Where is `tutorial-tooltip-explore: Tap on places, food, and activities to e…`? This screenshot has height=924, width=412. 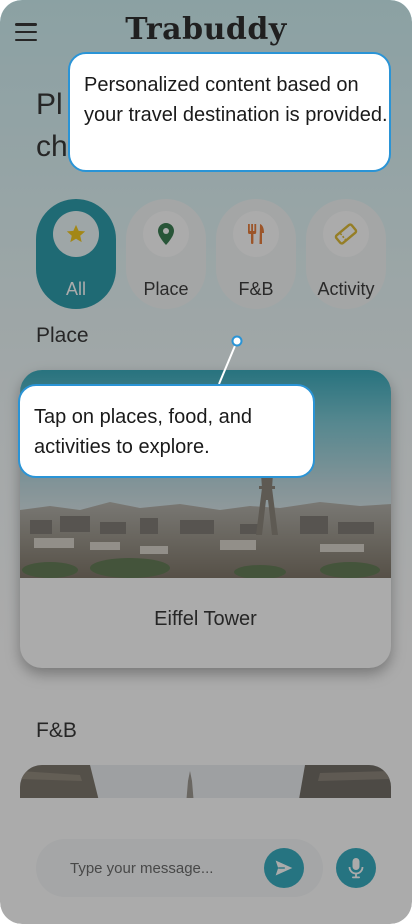
tutorial-tooltip-explore: Tap on places, food, and activities to e… is located at coordinates (166, 431).